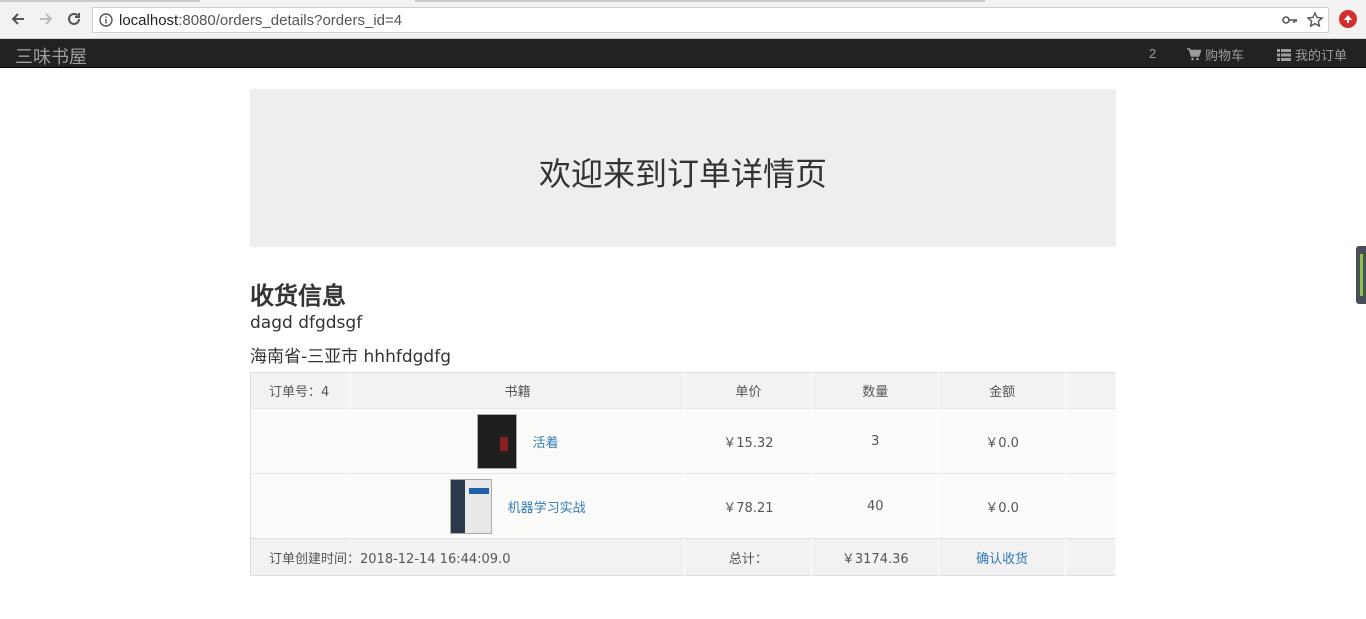 Image resolution: width=1366 pixels, height=619 pixels. I want to click on cart-count: 2, so click(1152, 53).